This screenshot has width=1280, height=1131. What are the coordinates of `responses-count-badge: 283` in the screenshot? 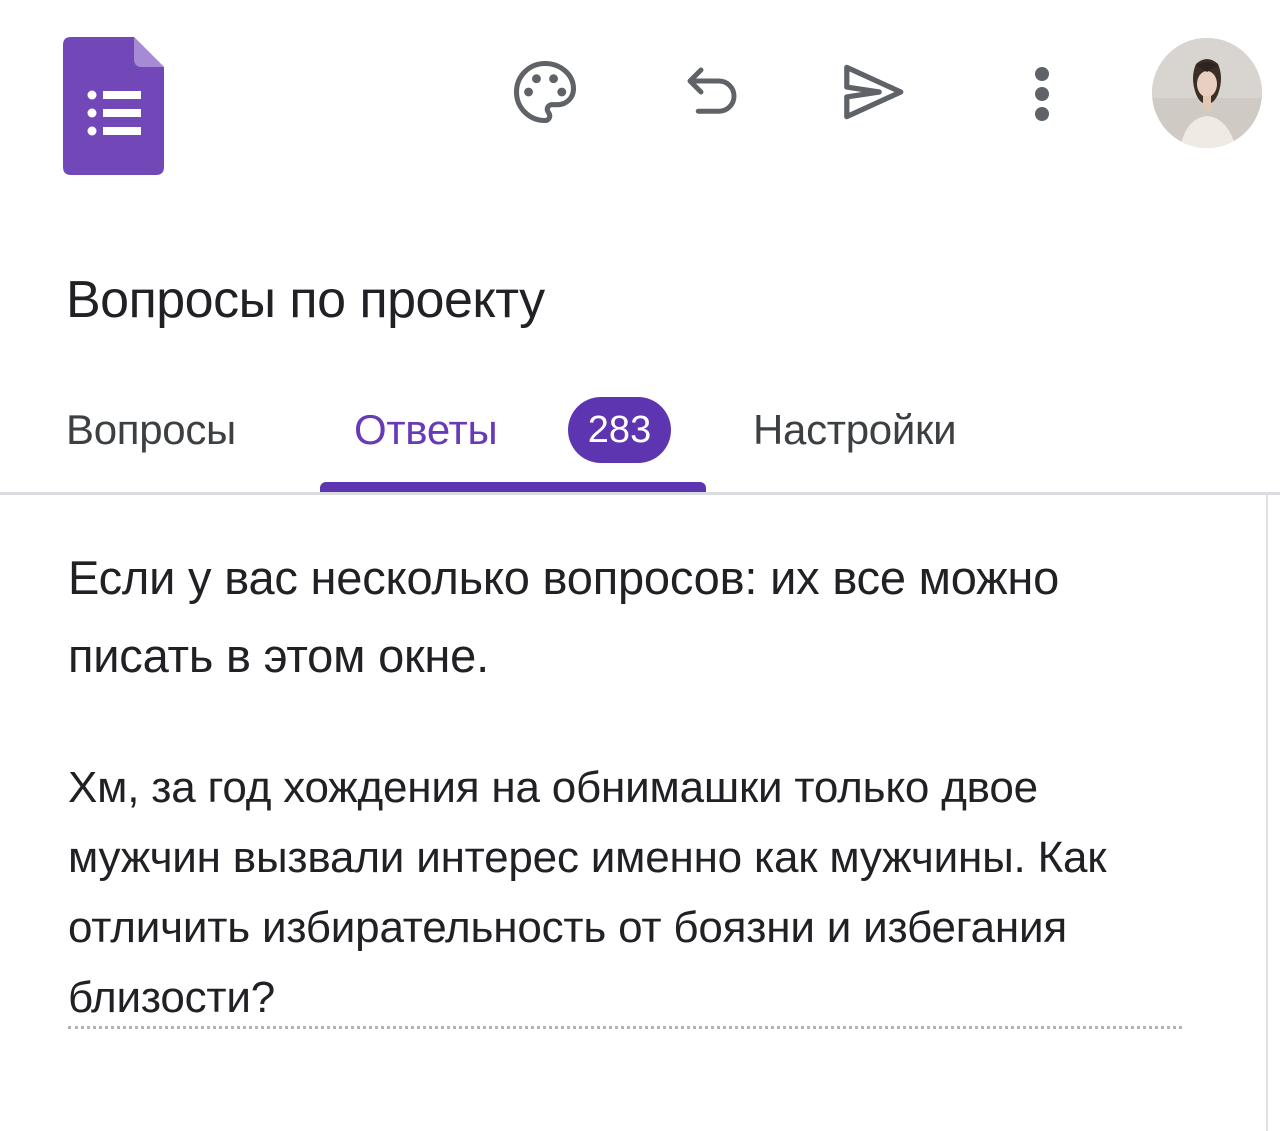 It's located at (619, 430).